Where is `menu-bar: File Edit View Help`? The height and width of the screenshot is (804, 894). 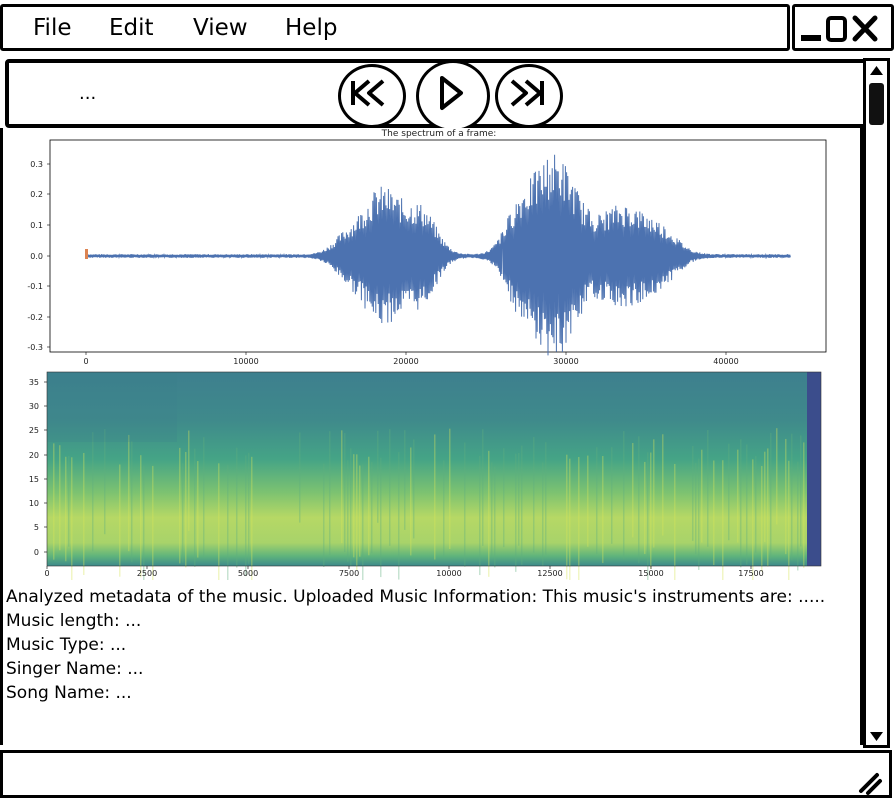
menu-bar: File Edit View Help is located at coordinates (395, 27).